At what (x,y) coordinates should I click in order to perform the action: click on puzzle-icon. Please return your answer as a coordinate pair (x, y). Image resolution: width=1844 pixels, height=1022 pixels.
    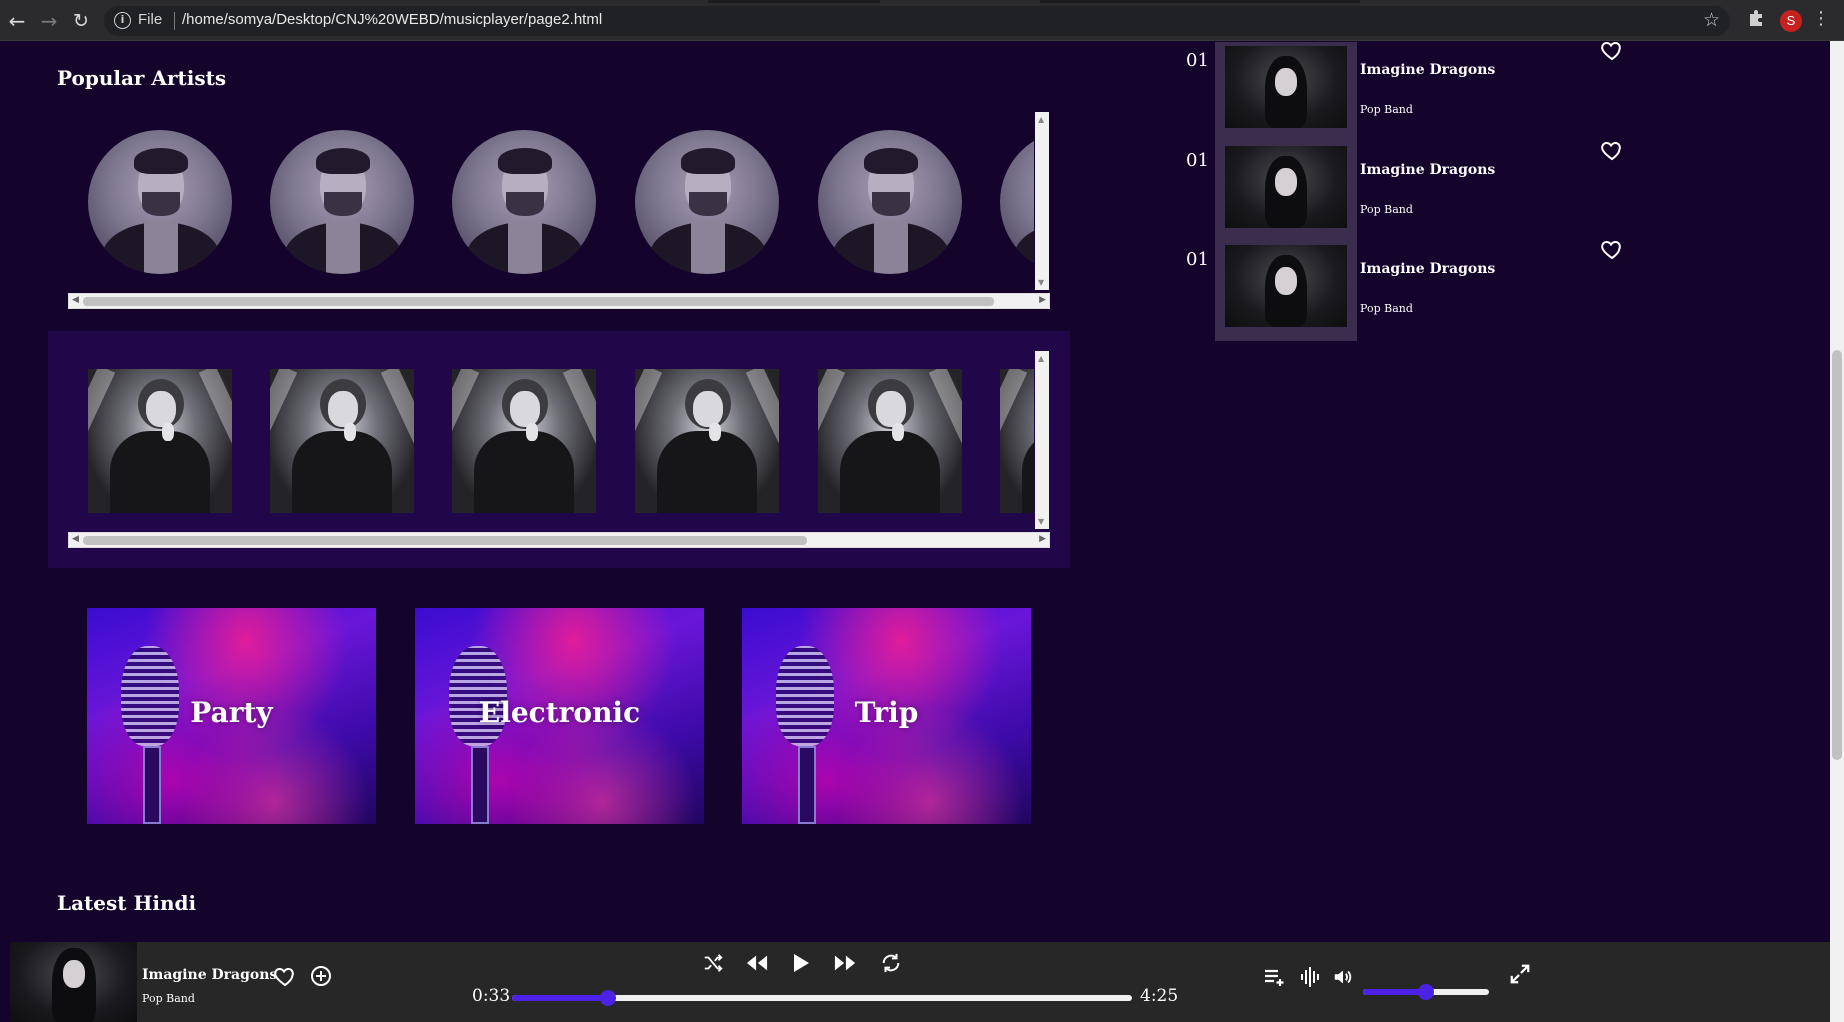
    Looking at the image, I should click on (1756, 20).